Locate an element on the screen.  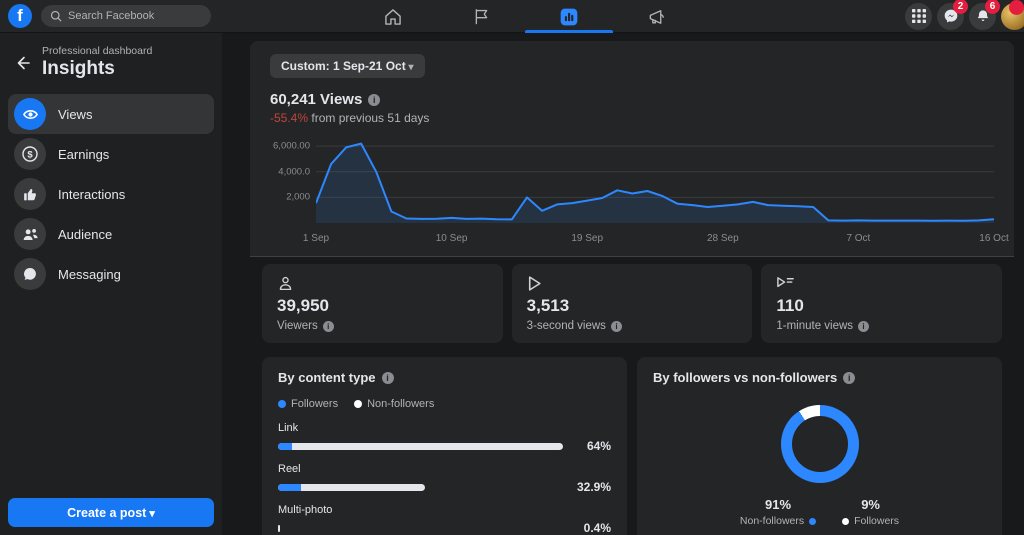
search-input is located at coordinates (135, 16).